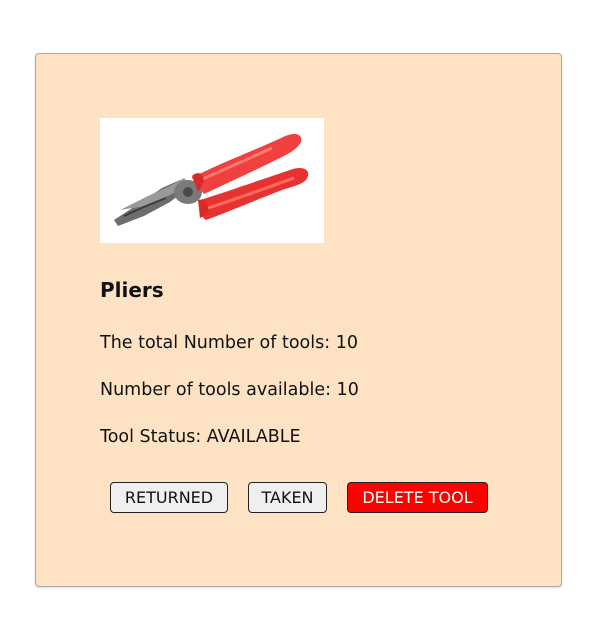  What do you see at coordinates (169, 497) in the screenshot?
I see `returned-button: RETURNED` at bounding box center [169, 497].